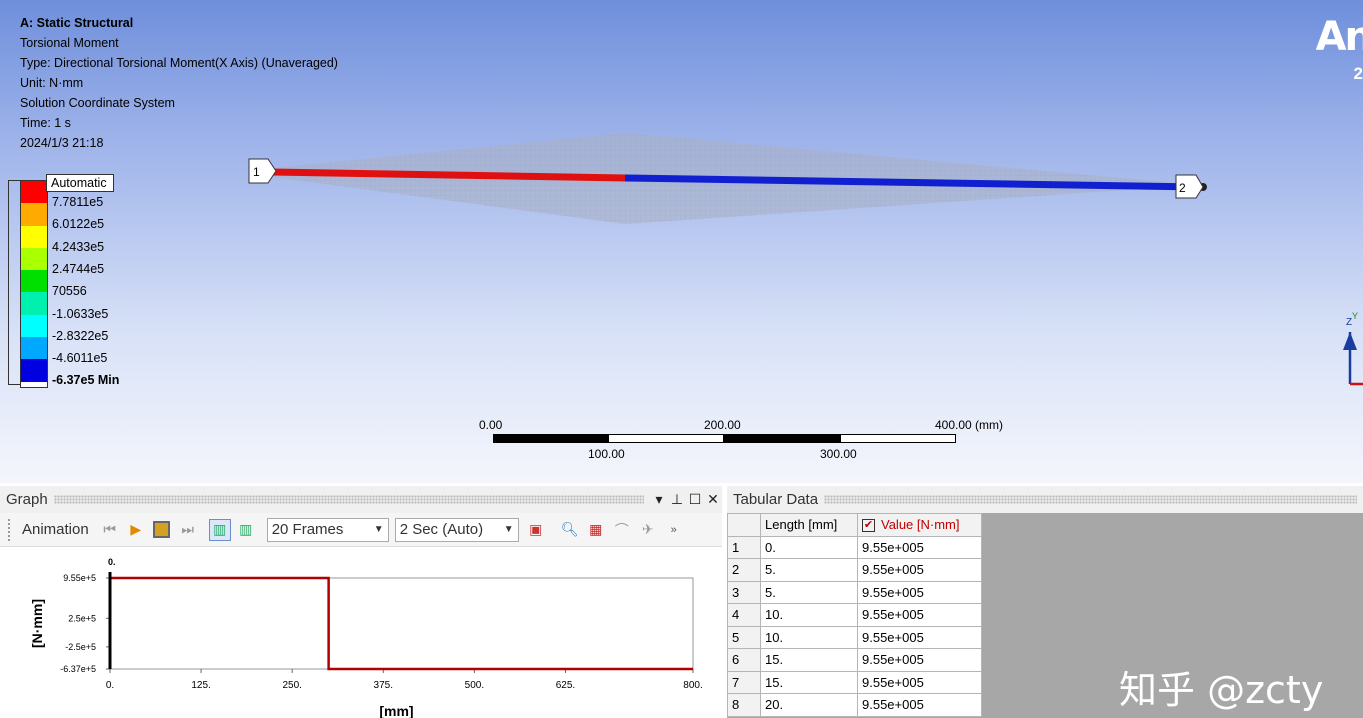 This screenshot has width=1363, height=718. I want to click on x-tick-label: 800., so click(692, 685).